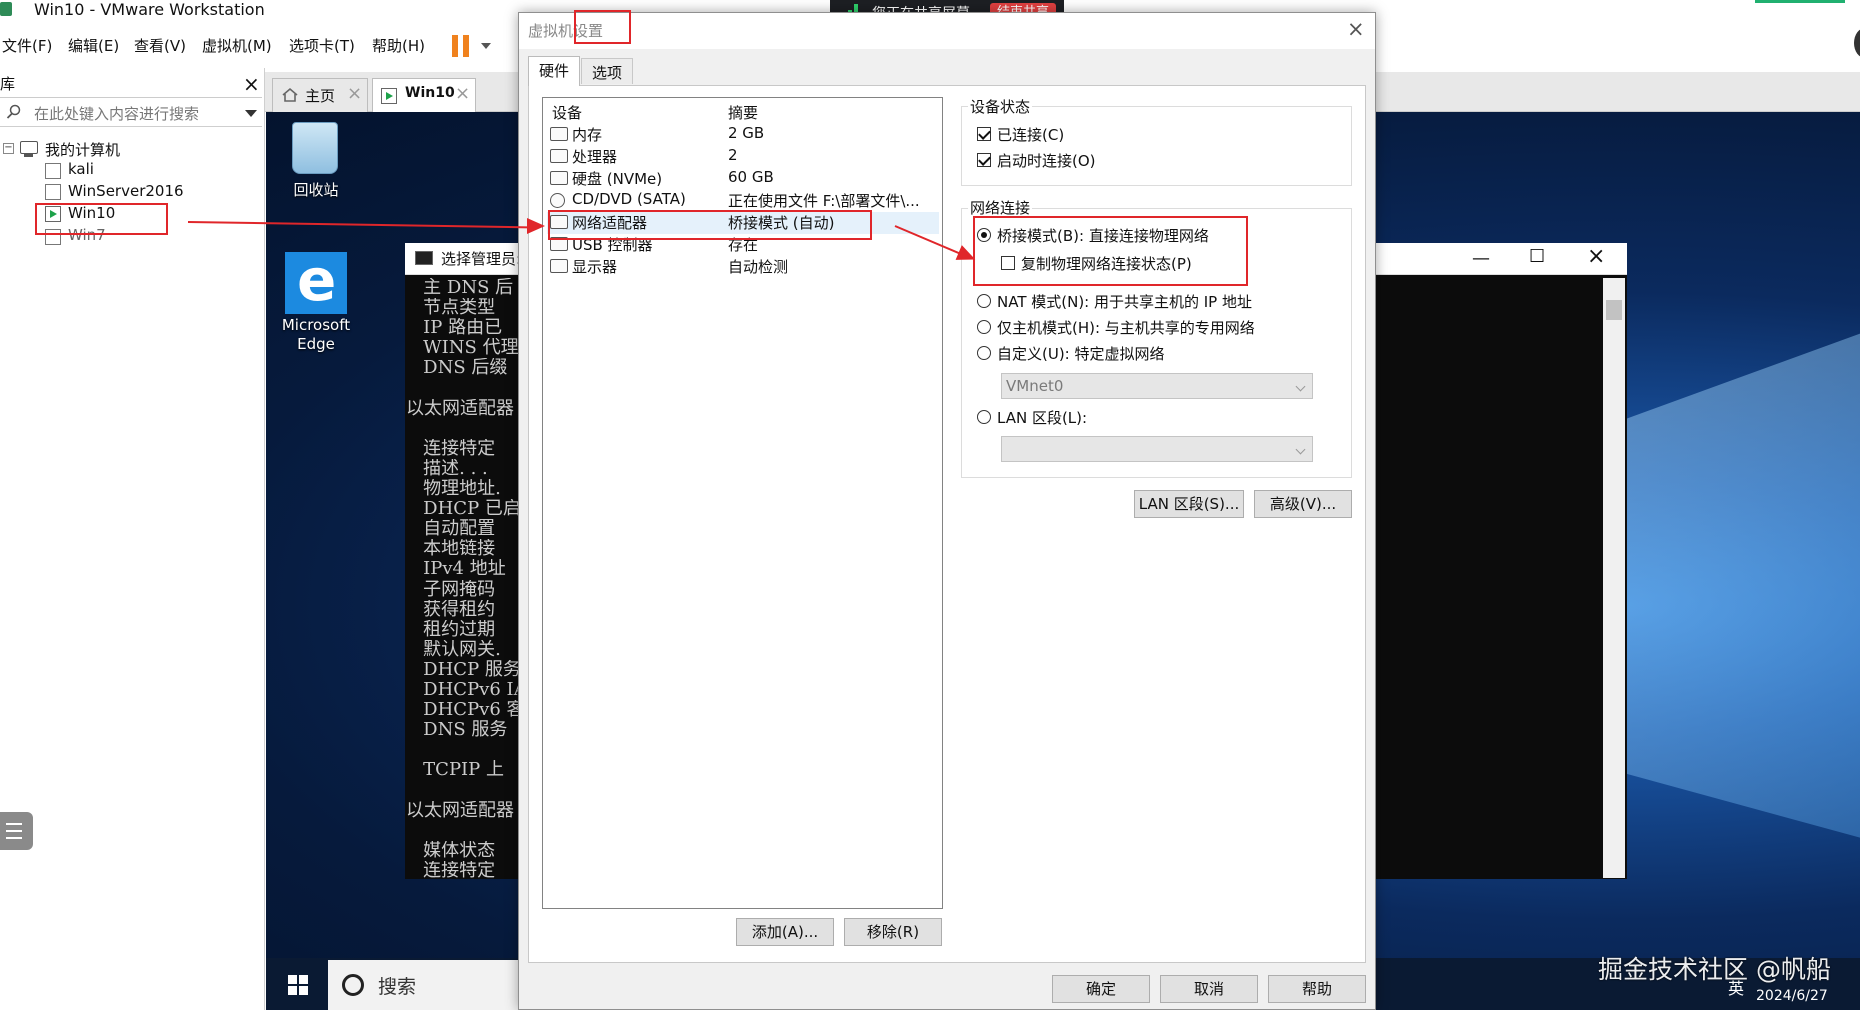 The height and width of the screenshot is (1010, 1860). What do you see at coordinates (6, 9) in the screenshot?
I see `vmware-app-icon` at bounding box center [6, 9].